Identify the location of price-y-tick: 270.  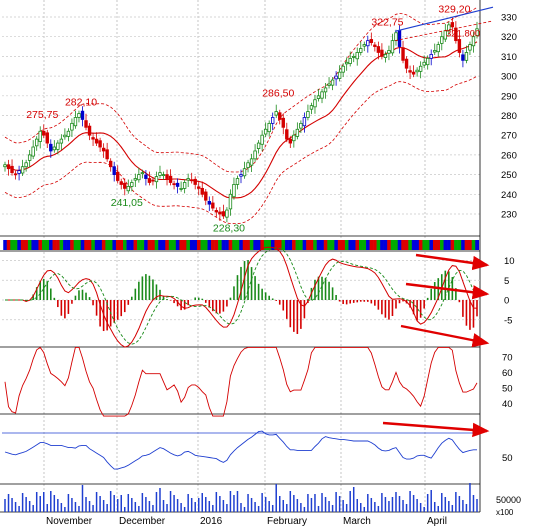
(509, 136).